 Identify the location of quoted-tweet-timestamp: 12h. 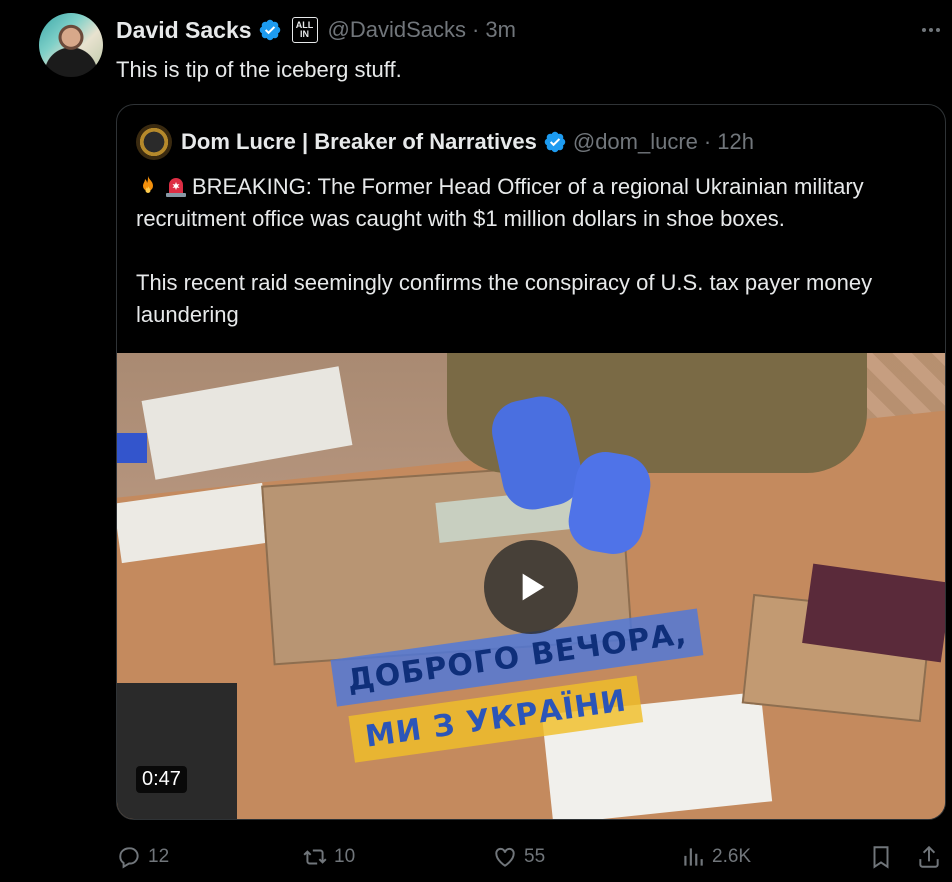
(735, 142).